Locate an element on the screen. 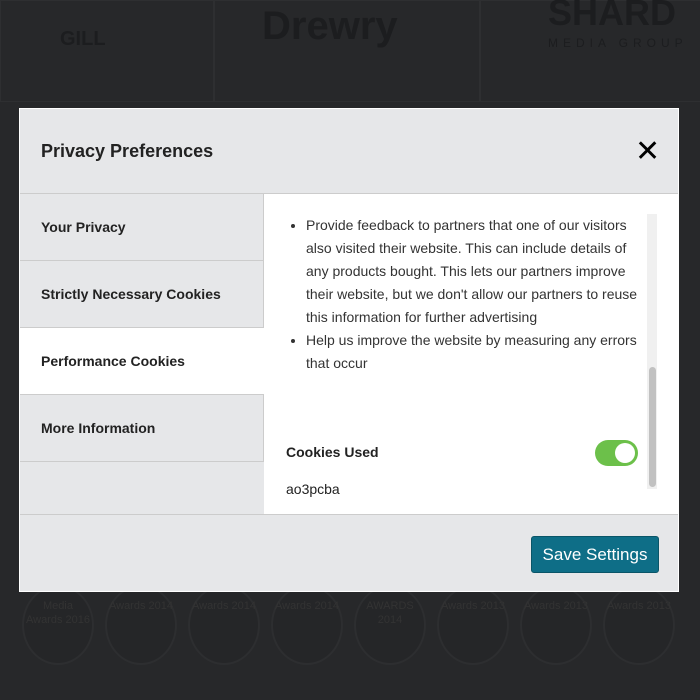  logo-drewry: Drewry is located at coordinates (330, 26).